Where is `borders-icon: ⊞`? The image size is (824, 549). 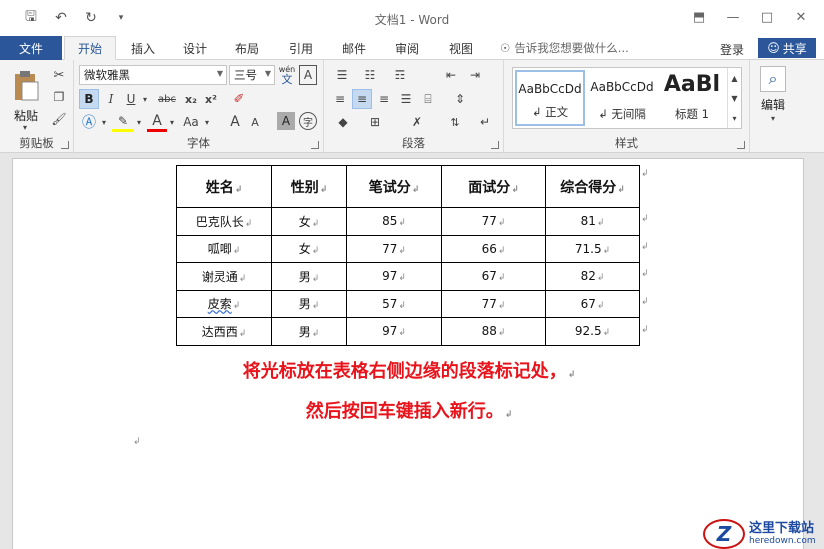
borders-icon: ⊞ is located at coordinates (375, 122).